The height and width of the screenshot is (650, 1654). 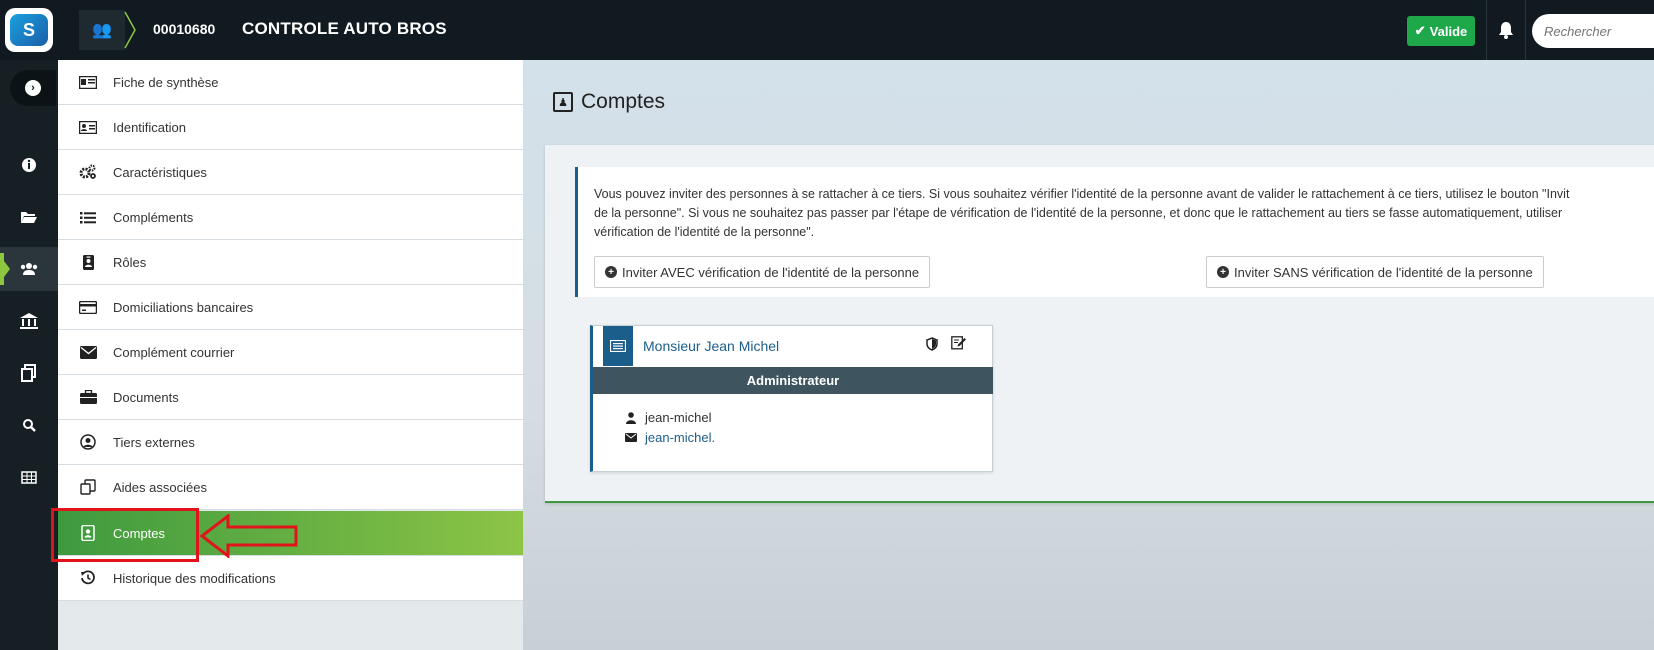 I want to click on icon-rail: ›, so click(x=29, y=355).